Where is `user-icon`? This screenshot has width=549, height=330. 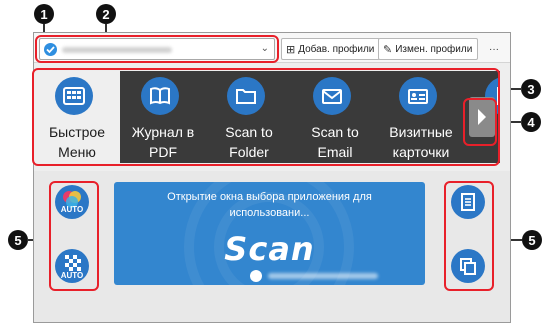 user-icon is located at coordinates (256, 276).